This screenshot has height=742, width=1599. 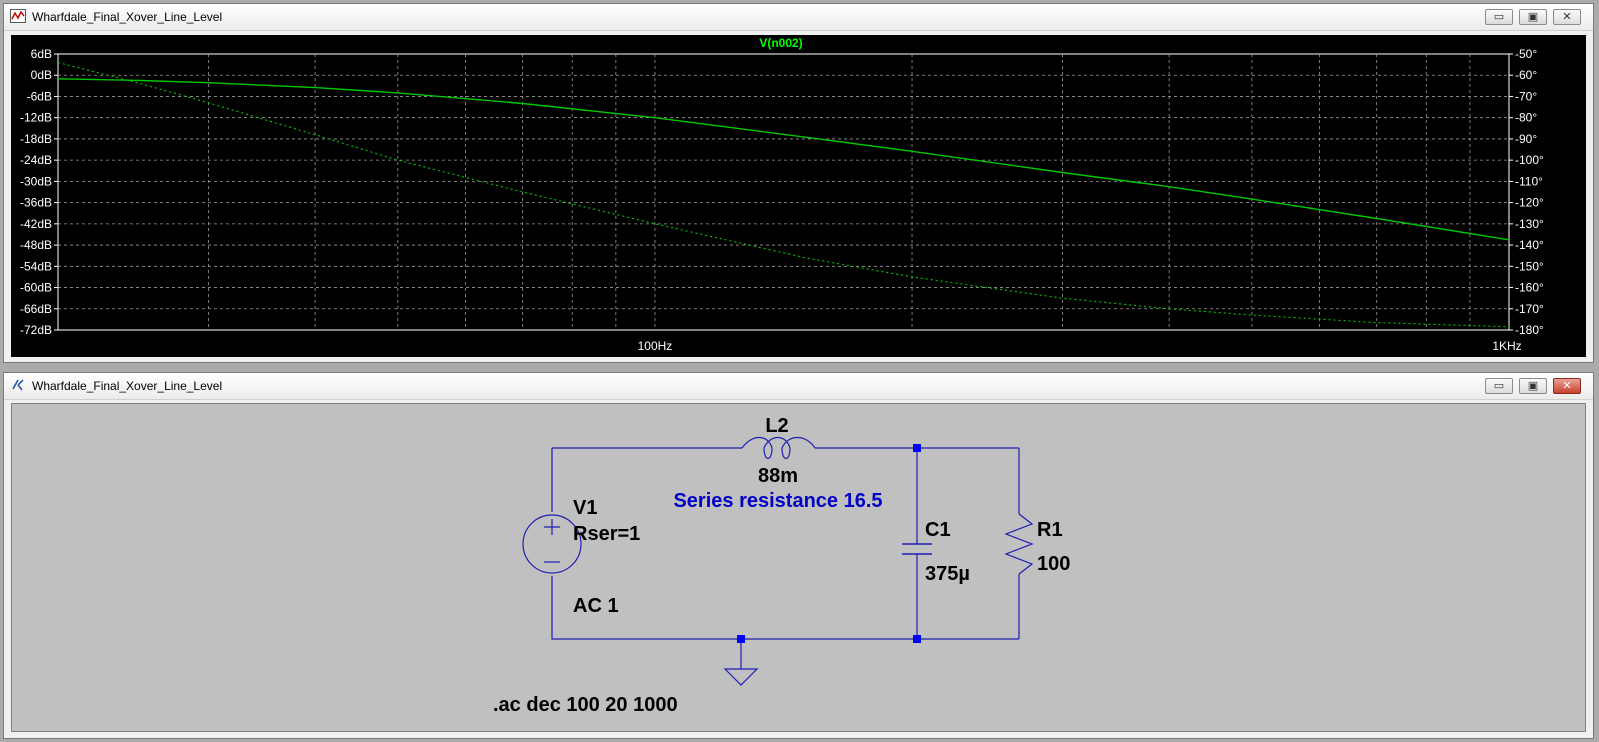 I want to click on spice-directive: .ac dec 100 20 1000, so click(x=585, y=705).